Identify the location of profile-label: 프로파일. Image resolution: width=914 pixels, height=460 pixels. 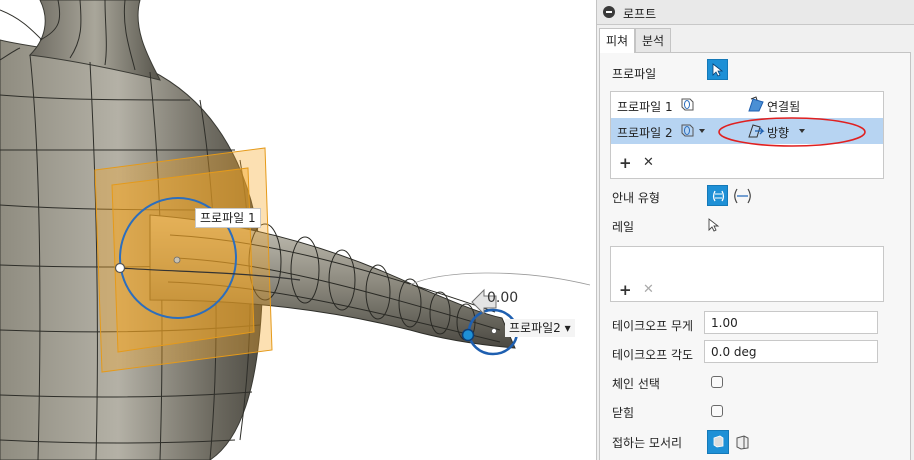
(634, 74).